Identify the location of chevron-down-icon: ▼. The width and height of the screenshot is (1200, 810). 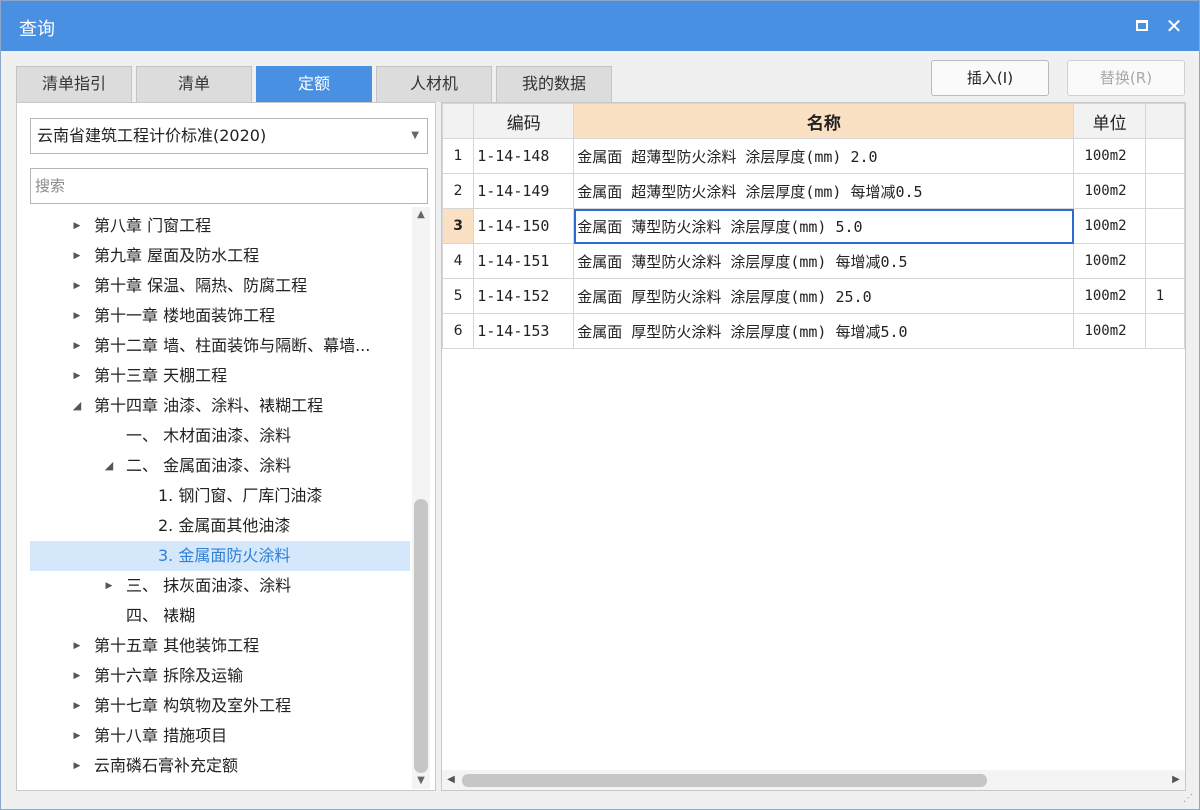
(415, 136).